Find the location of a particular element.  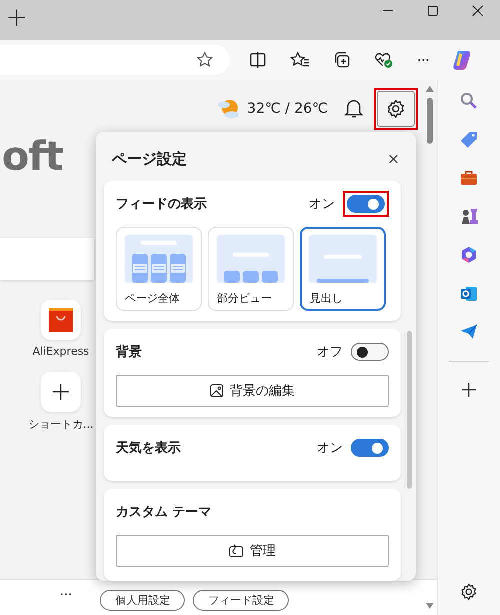

layout-option: ページ全体 is located at coordinates (159, 269).